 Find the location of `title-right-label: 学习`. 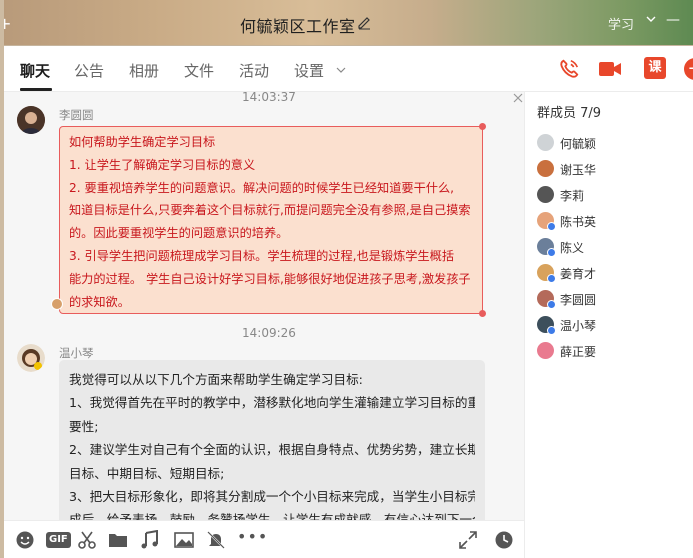

title-right-label: 学习 is located at coordinates (621, 25).